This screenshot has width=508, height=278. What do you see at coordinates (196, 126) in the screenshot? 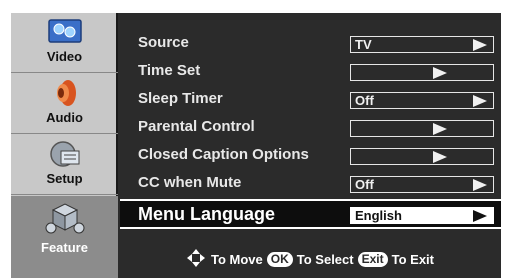
I see `menu-row-label: Parental Control` at bounding box center [196, 126].